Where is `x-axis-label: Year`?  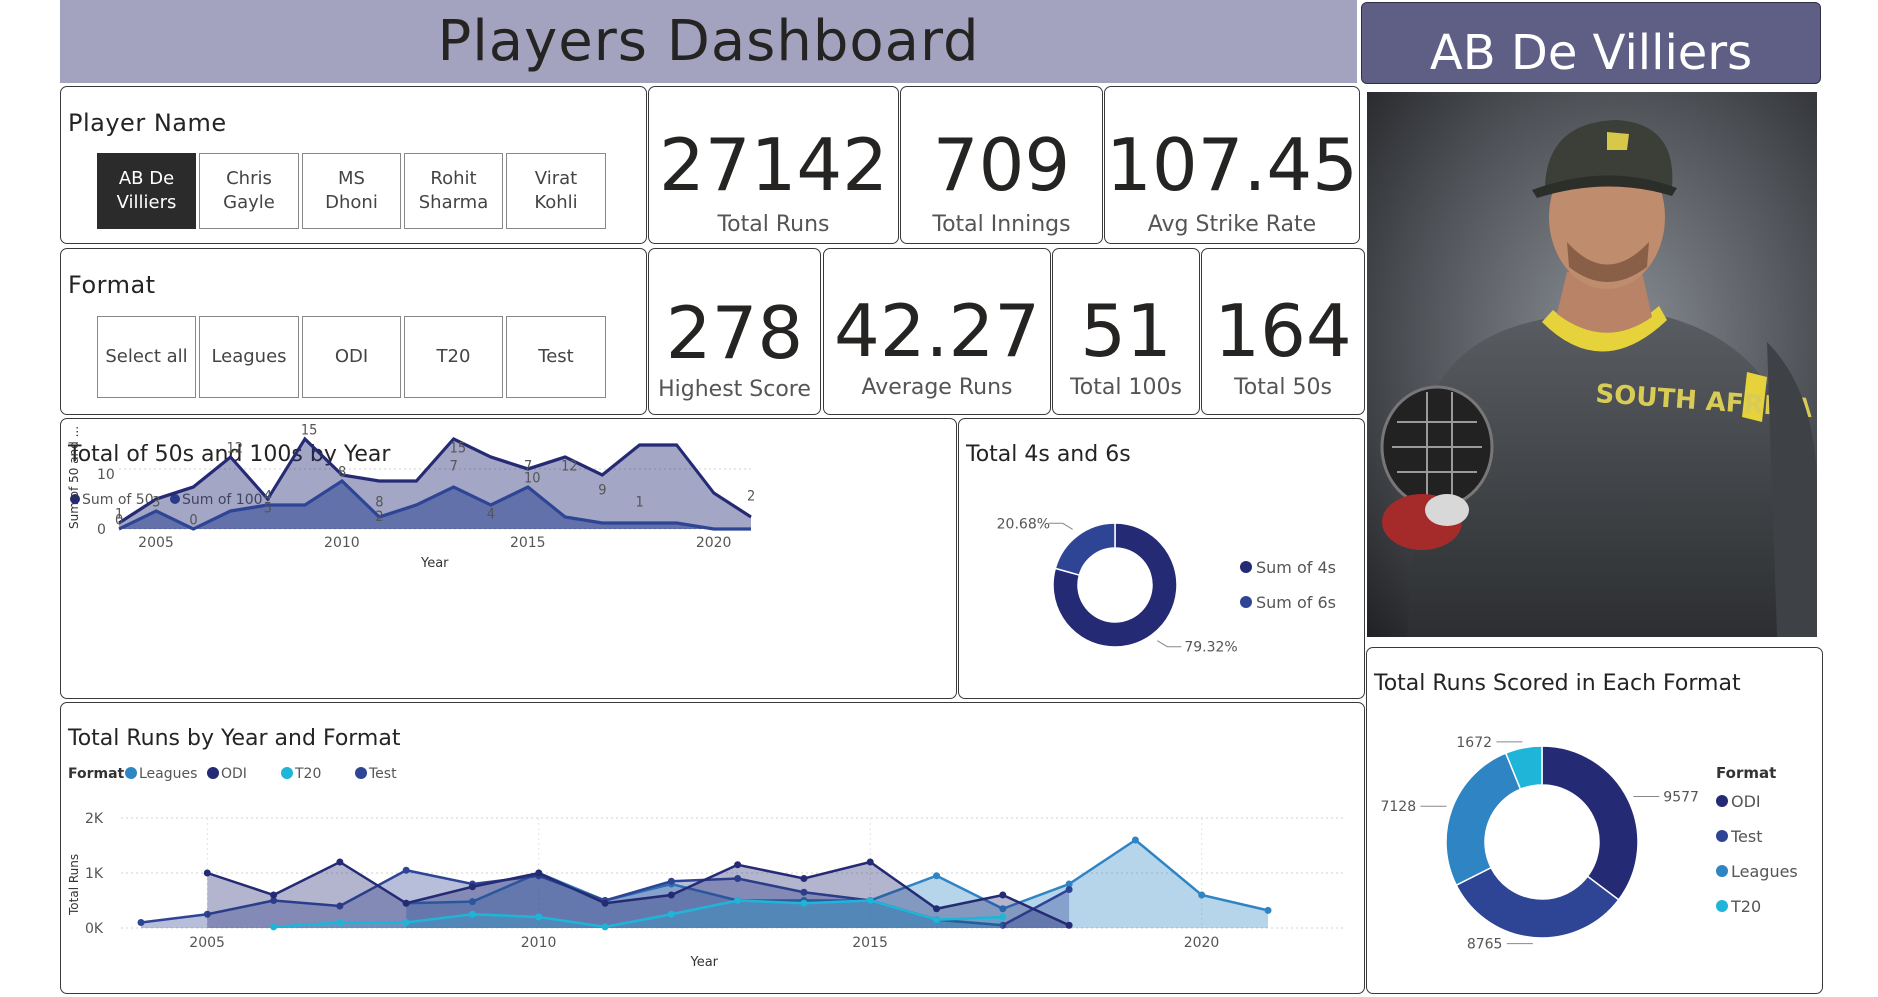
x-axis-label: Year is located at coordinates (434, 563).